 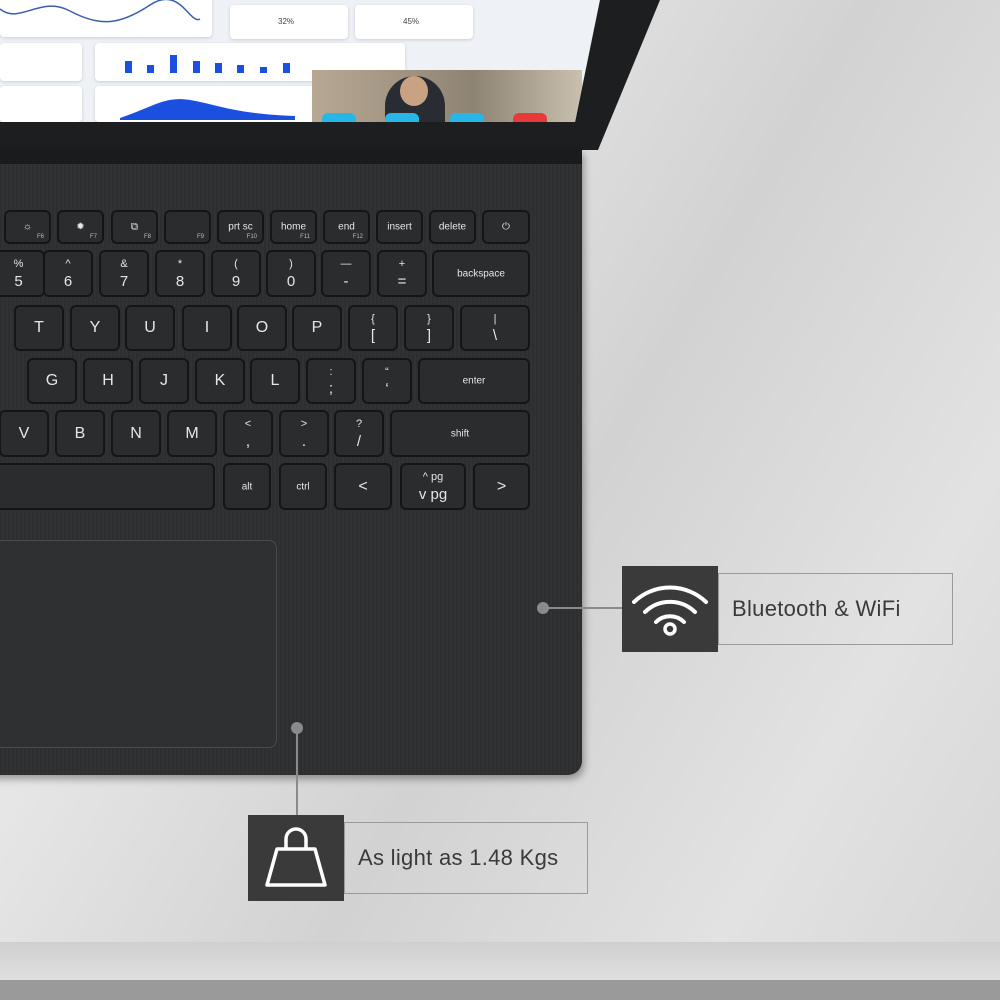 I want to click on key--: }], so click(x=429, y=328).